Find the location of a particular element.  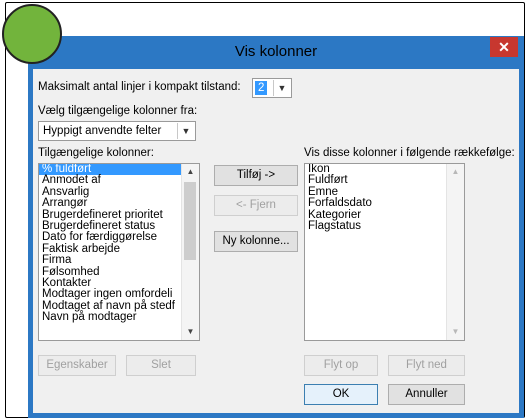

max-lines-select: 2 ▼ is located at coordinates (272, 88).